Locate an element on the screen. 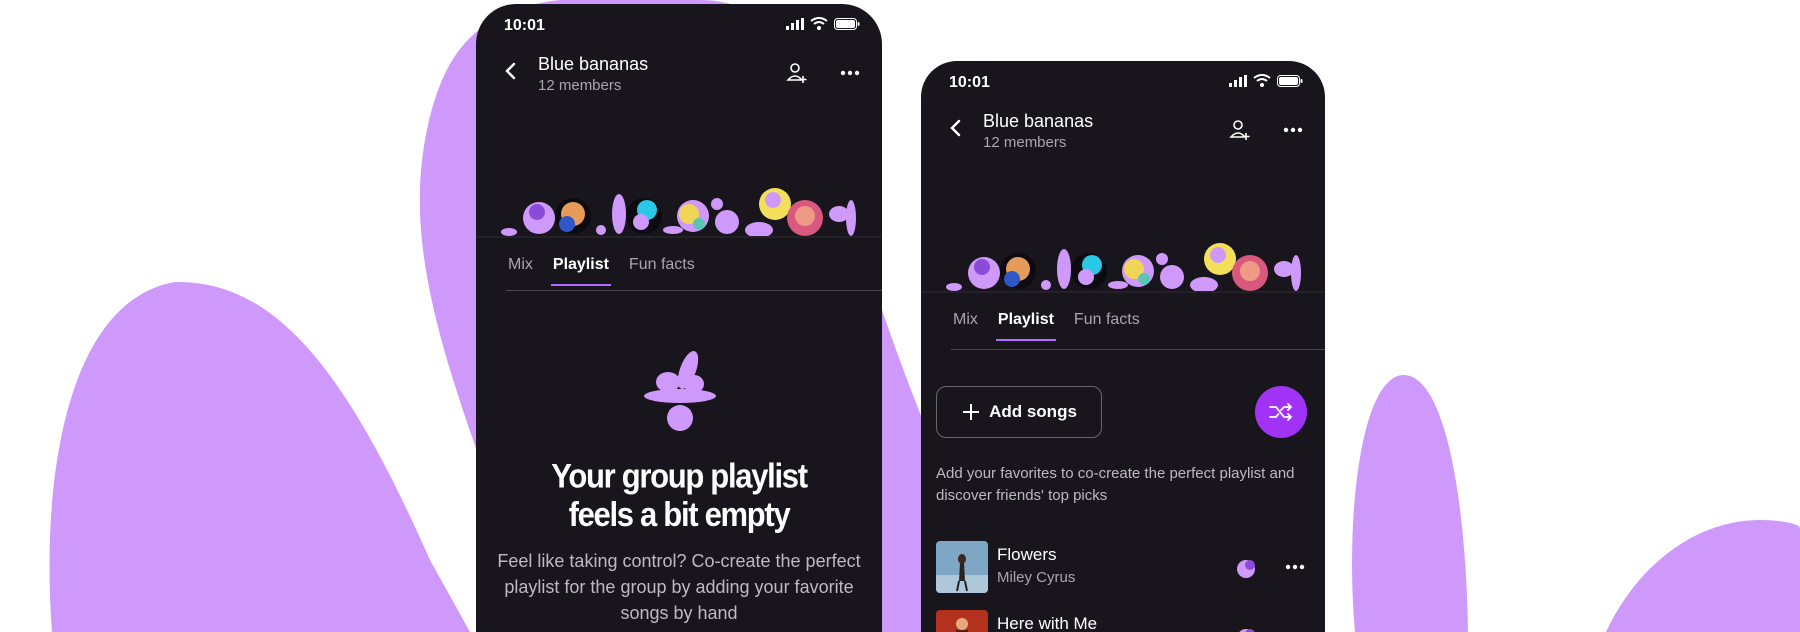  song-artist: Miley Cyrus is located at coordinates (1036, 577).